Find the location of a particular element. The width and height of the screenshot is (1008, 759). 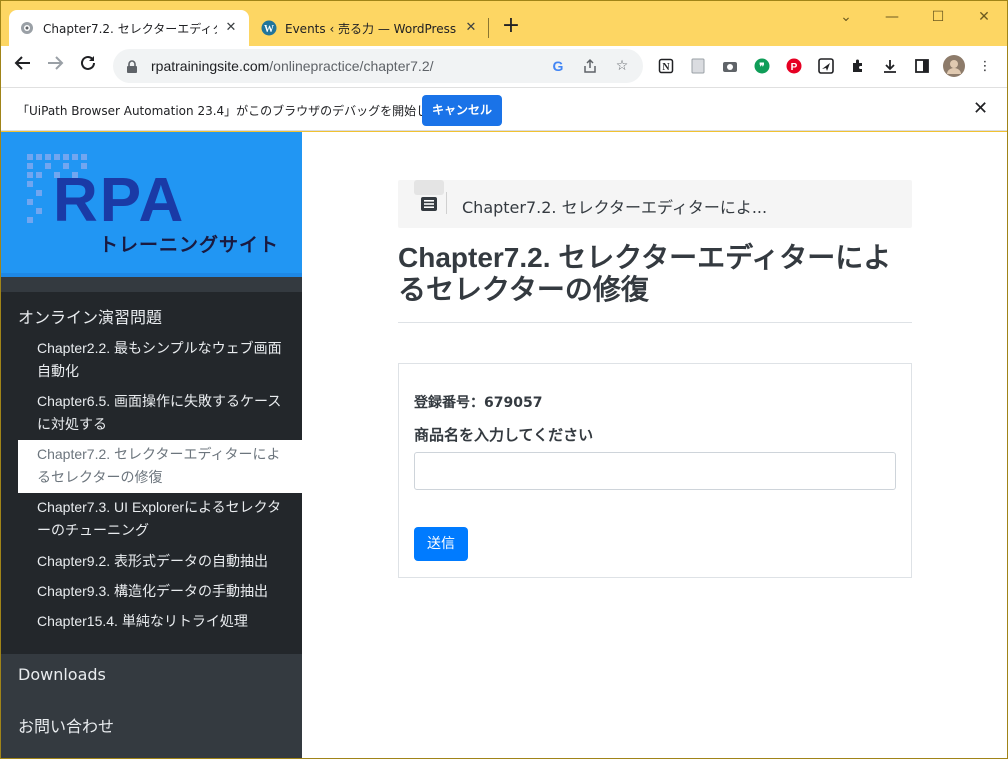

extensions-puzzle-icon is located at coordinates (858, 66).